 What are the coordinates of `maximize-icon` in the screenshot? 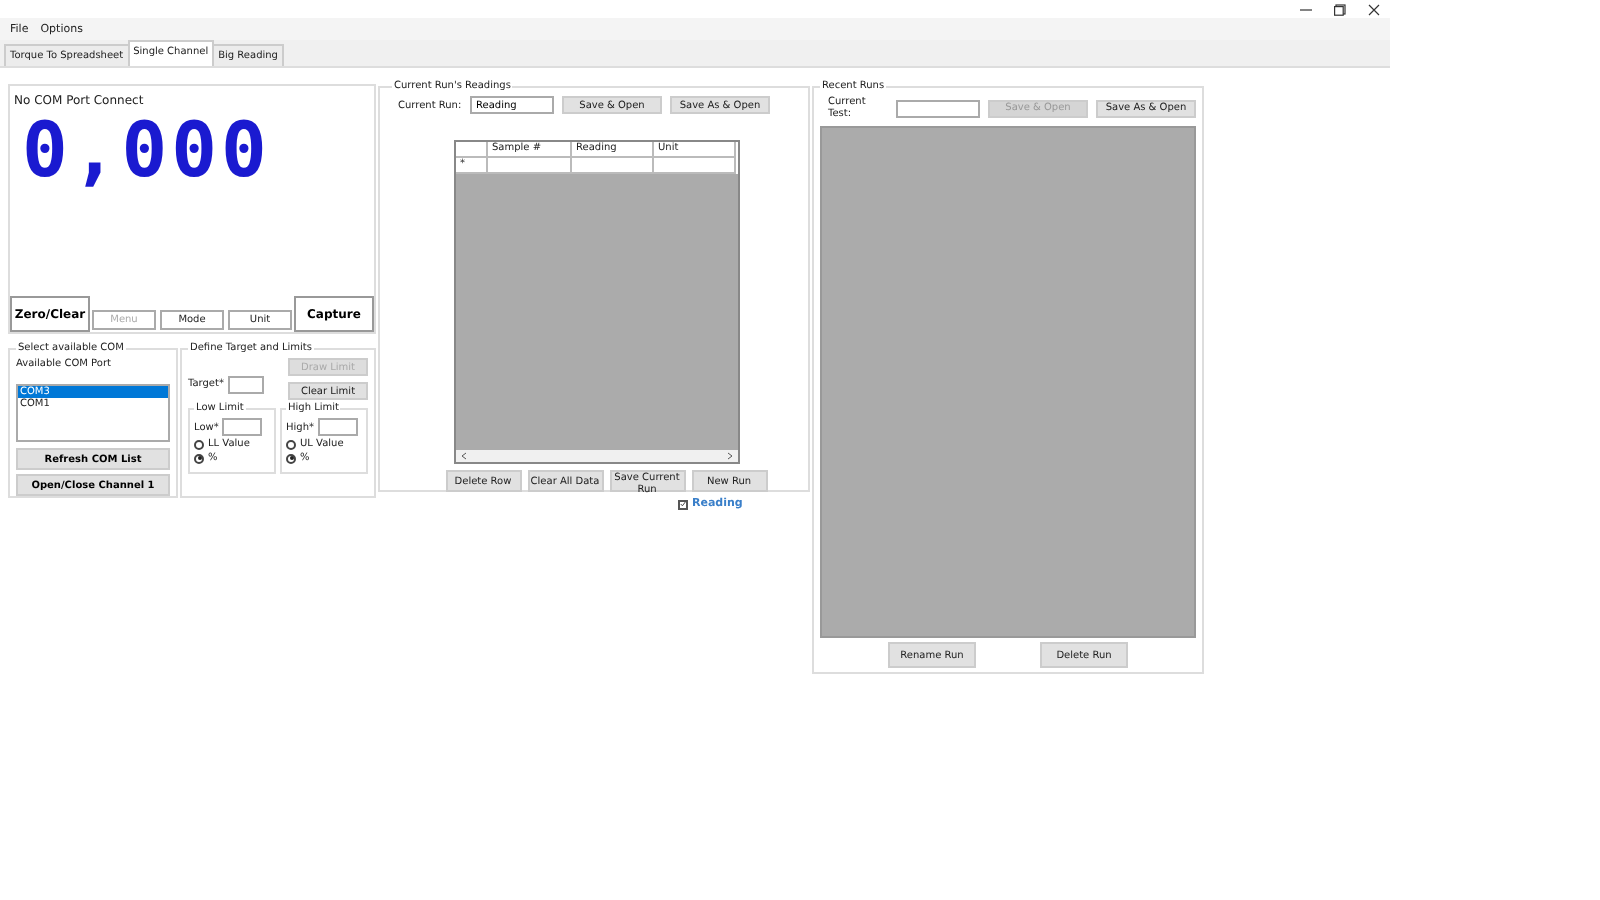 It's located at (1340, 9).